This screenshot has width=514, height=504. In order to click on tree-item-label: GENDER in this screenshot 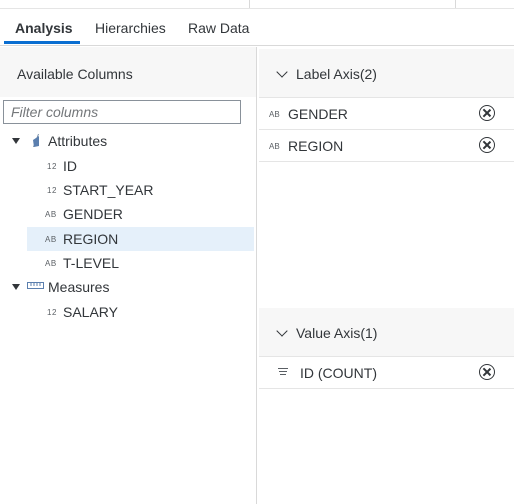, I will do `click(93, 214)`.